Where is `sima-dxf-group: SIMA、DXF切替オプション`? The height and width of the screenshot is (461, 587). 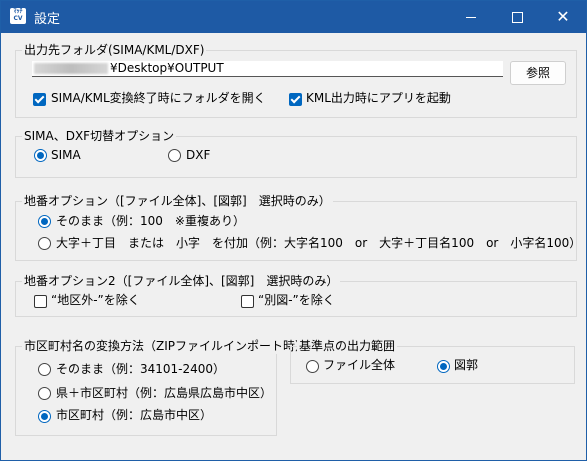 sima-dxf-group: SIMA、DXF切替オプション is located at coordinates (296, 153).